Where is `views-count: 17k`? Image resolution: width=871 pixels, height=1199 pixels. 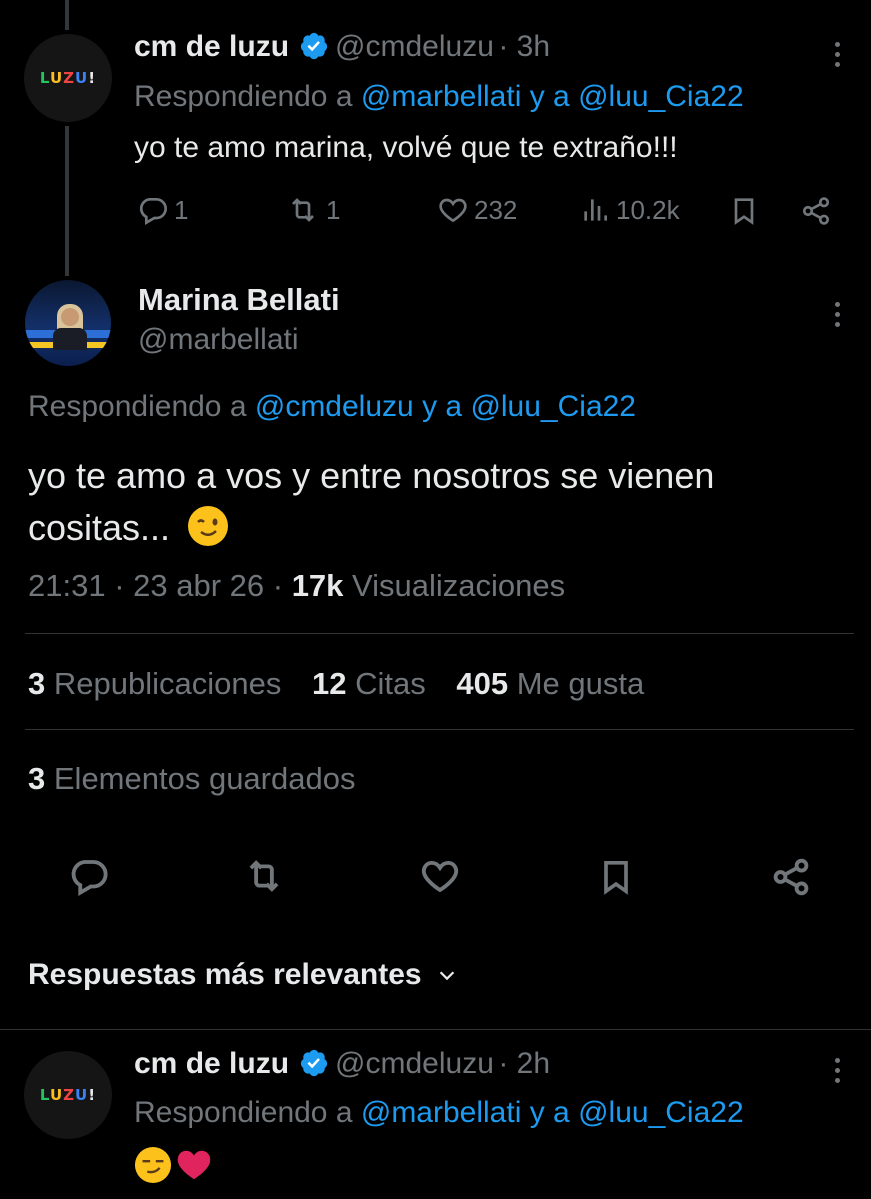 views-count: 17k is located at coordinates (317, 585).